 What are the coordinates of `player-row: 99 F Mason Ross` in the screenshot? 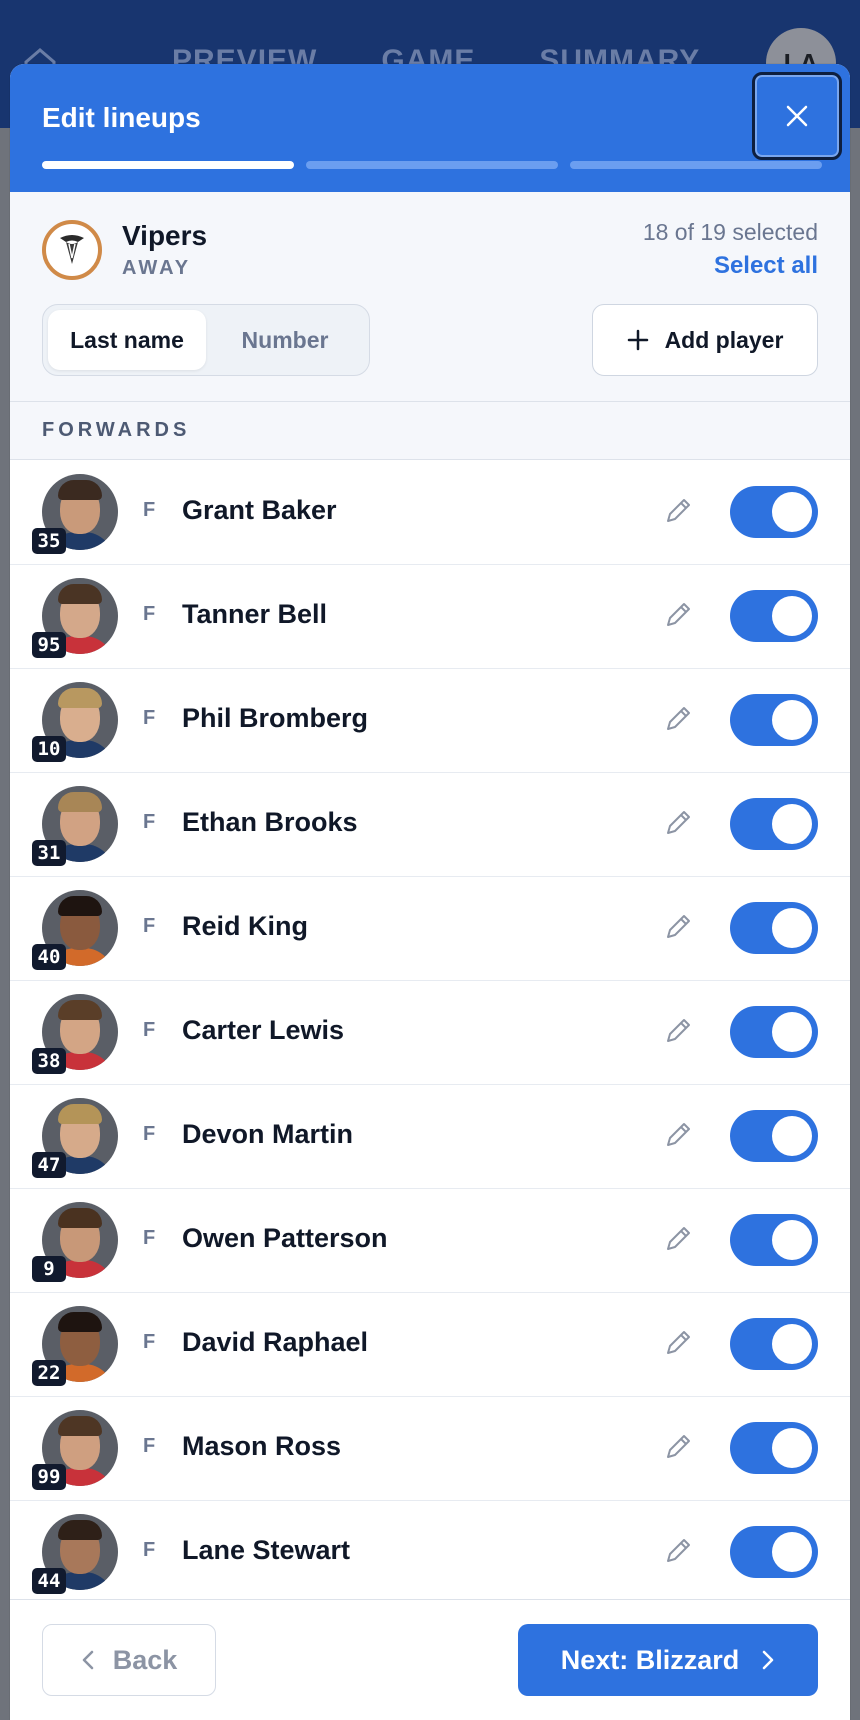 It's located at (430, 1449).